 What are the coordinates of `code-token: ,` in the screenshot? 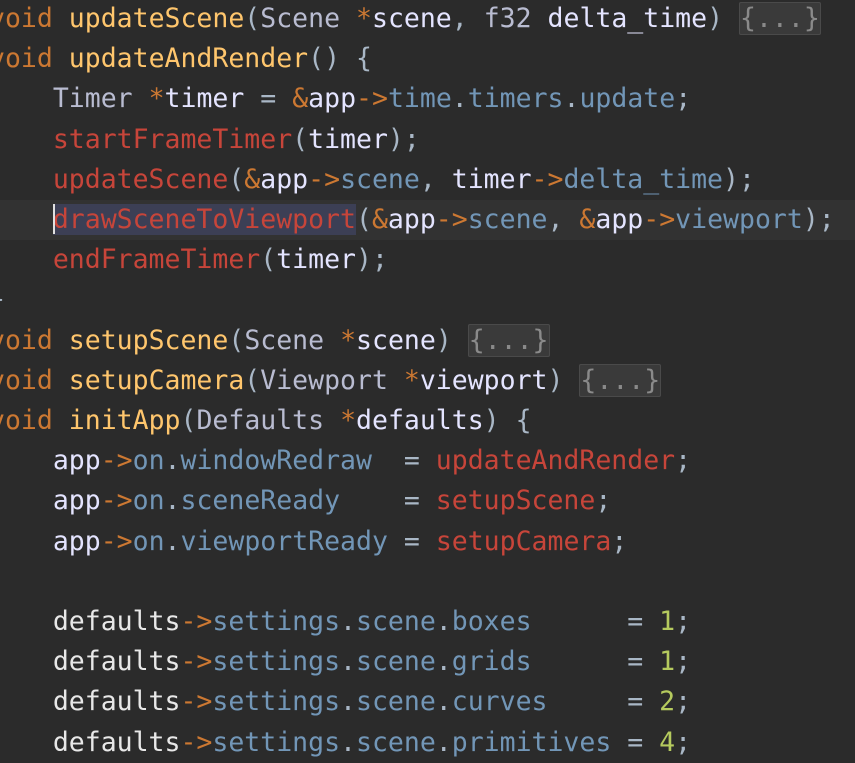 It's located at (435, 179).